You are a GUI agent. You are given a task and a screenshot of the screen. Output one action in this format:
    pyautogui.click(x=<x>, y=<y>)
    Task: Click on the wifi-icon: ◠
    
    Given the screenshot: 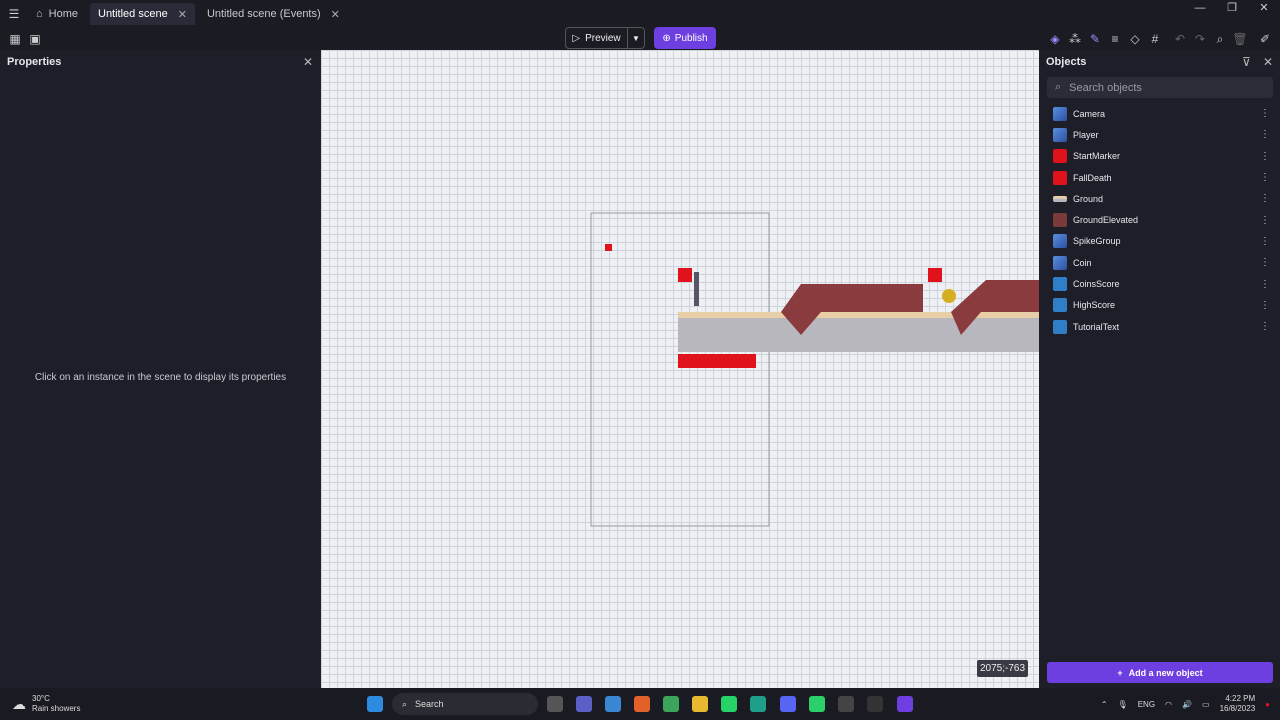 What is the action you would take?
    pyautogui.click(x=1168, y=704)
    